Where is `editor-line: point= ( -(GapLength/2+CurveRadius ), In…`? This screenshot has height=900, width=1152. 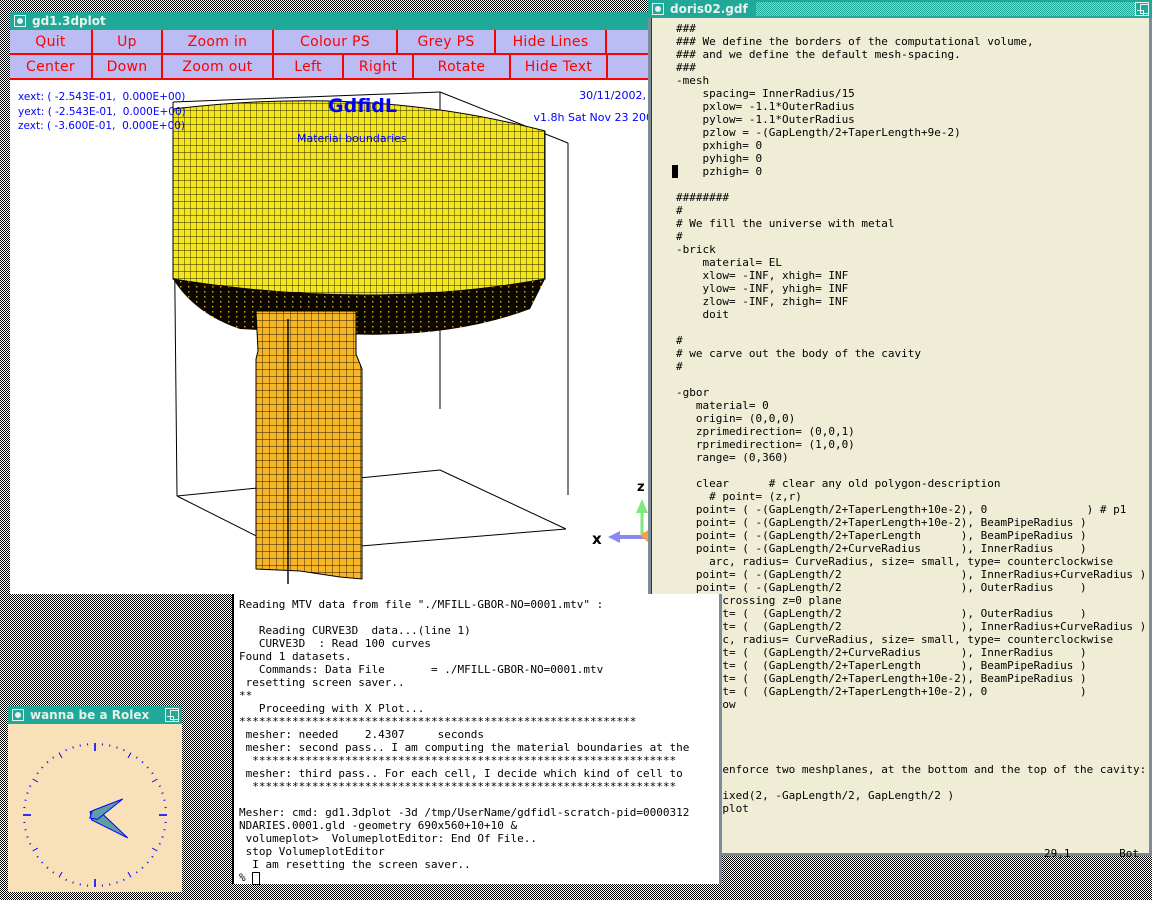 editor-line: point= ( -(GapLength/2+CurveRadius ), In… is located at coordinates (881, 548).